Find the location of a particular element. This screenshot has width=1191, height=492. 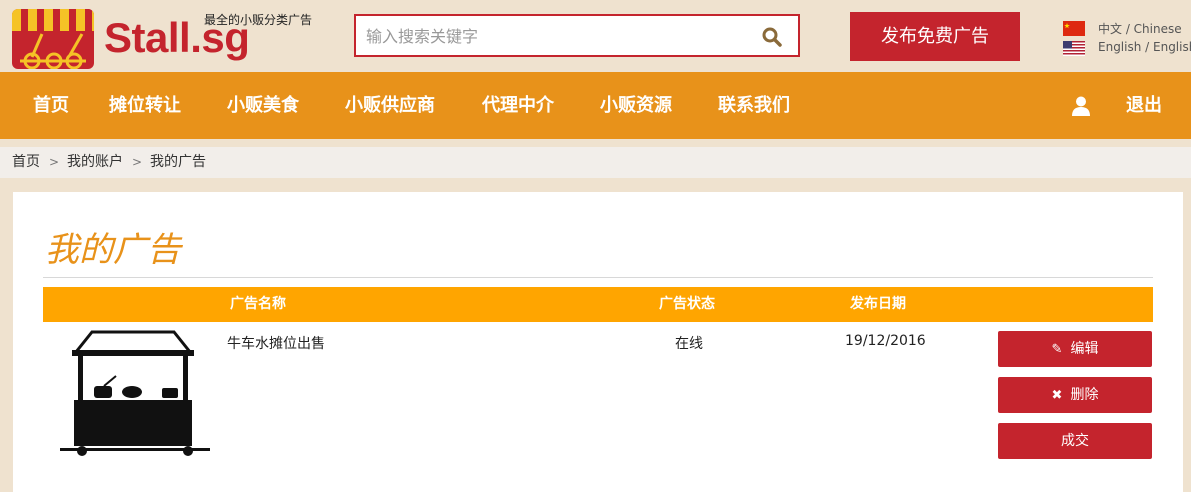

edit-button: ✎ 编辑 is located at coordinates (1075, 349).